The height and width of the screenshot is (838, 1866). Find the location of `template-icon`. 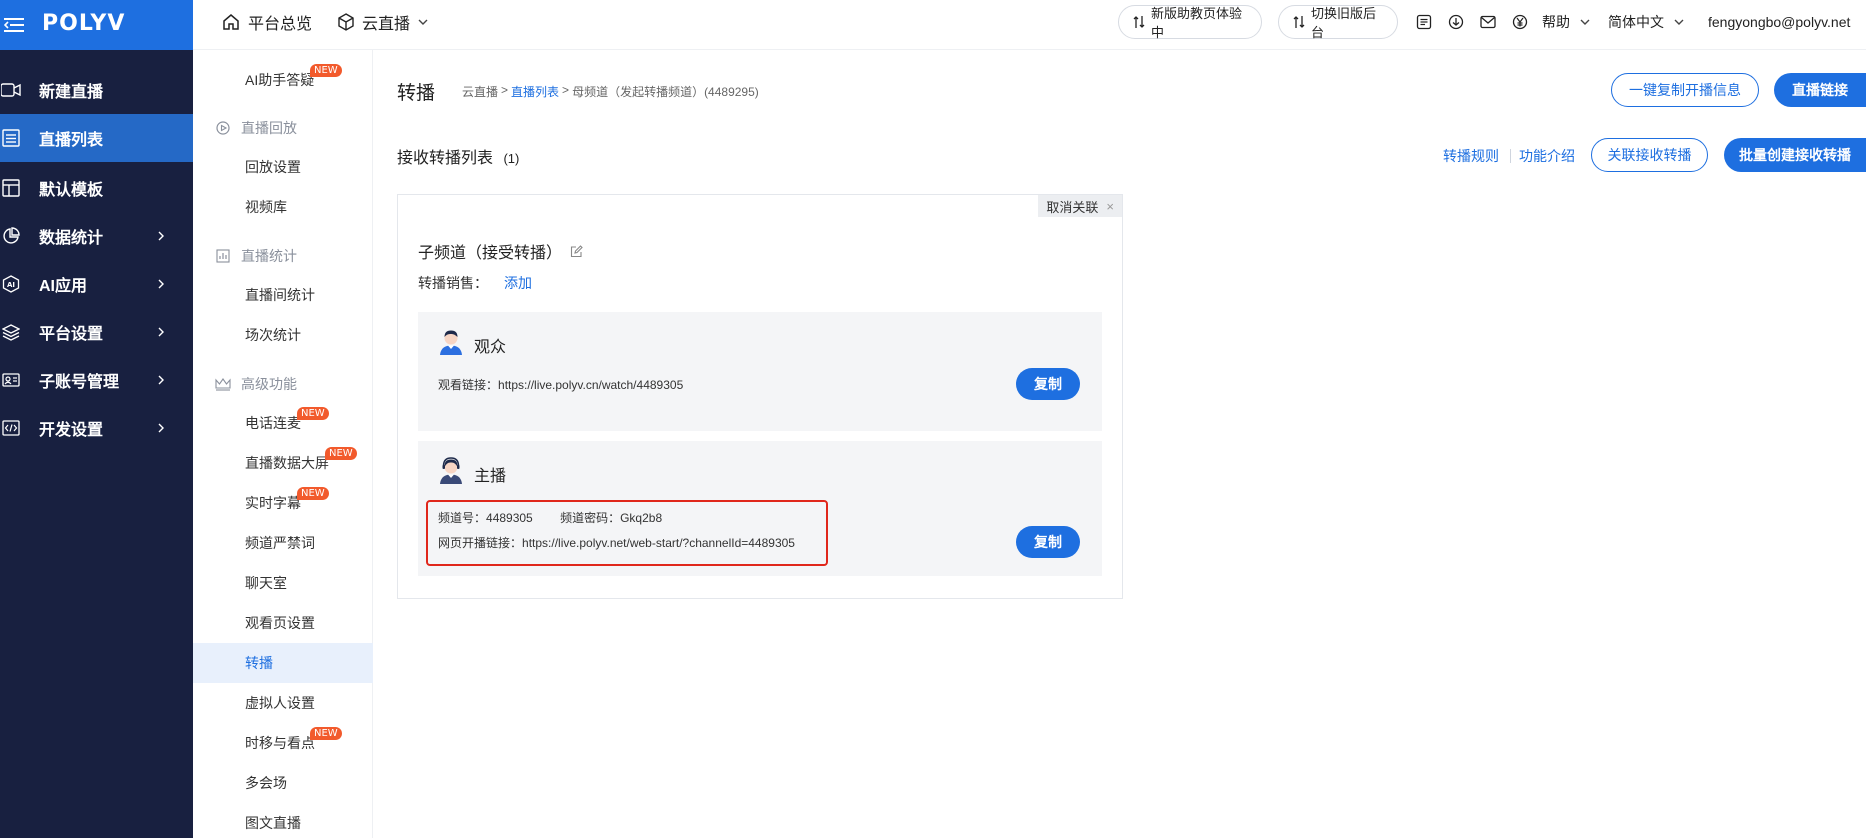

template-icon is located at coordinates (11, 188).